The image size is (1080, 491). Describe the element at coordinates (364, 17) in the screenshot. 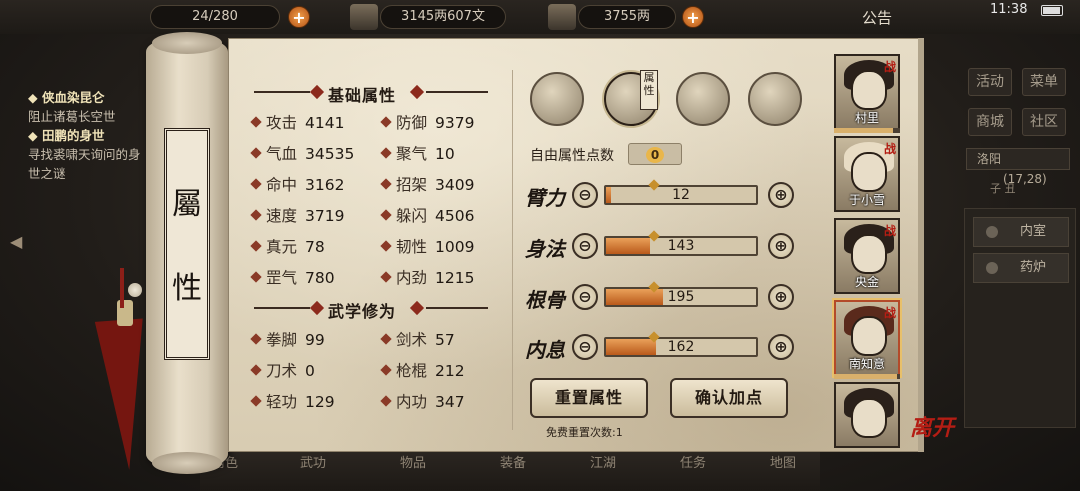

I see `copper-coin-icon` at that location.